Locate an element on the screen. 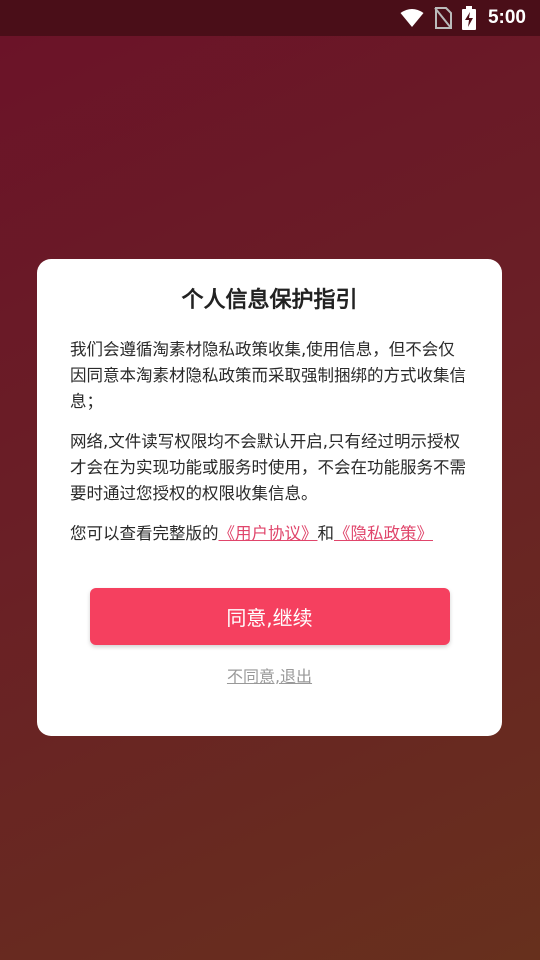 Image resolution: width=540 pixels, height=960 pixels. status-bar: 5:00 is located at coordinates (270, 18).